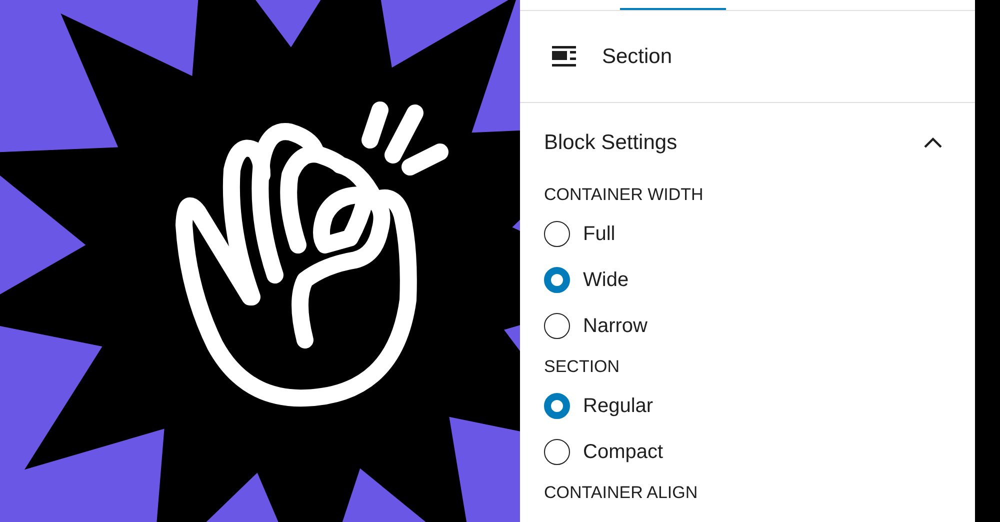 The width and height of the screenshot is (1000, 522). Describe the element at coordinates (621, 493) in the screenshot. I see `group-label: CONTAINER ALIGN` at that location.